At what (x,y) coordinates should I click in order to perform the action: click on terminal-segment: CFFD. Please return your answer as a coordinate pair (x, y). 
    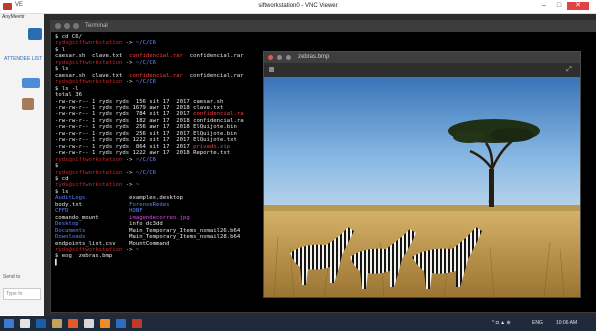
    Looking at the image, I should click on (62, 211).